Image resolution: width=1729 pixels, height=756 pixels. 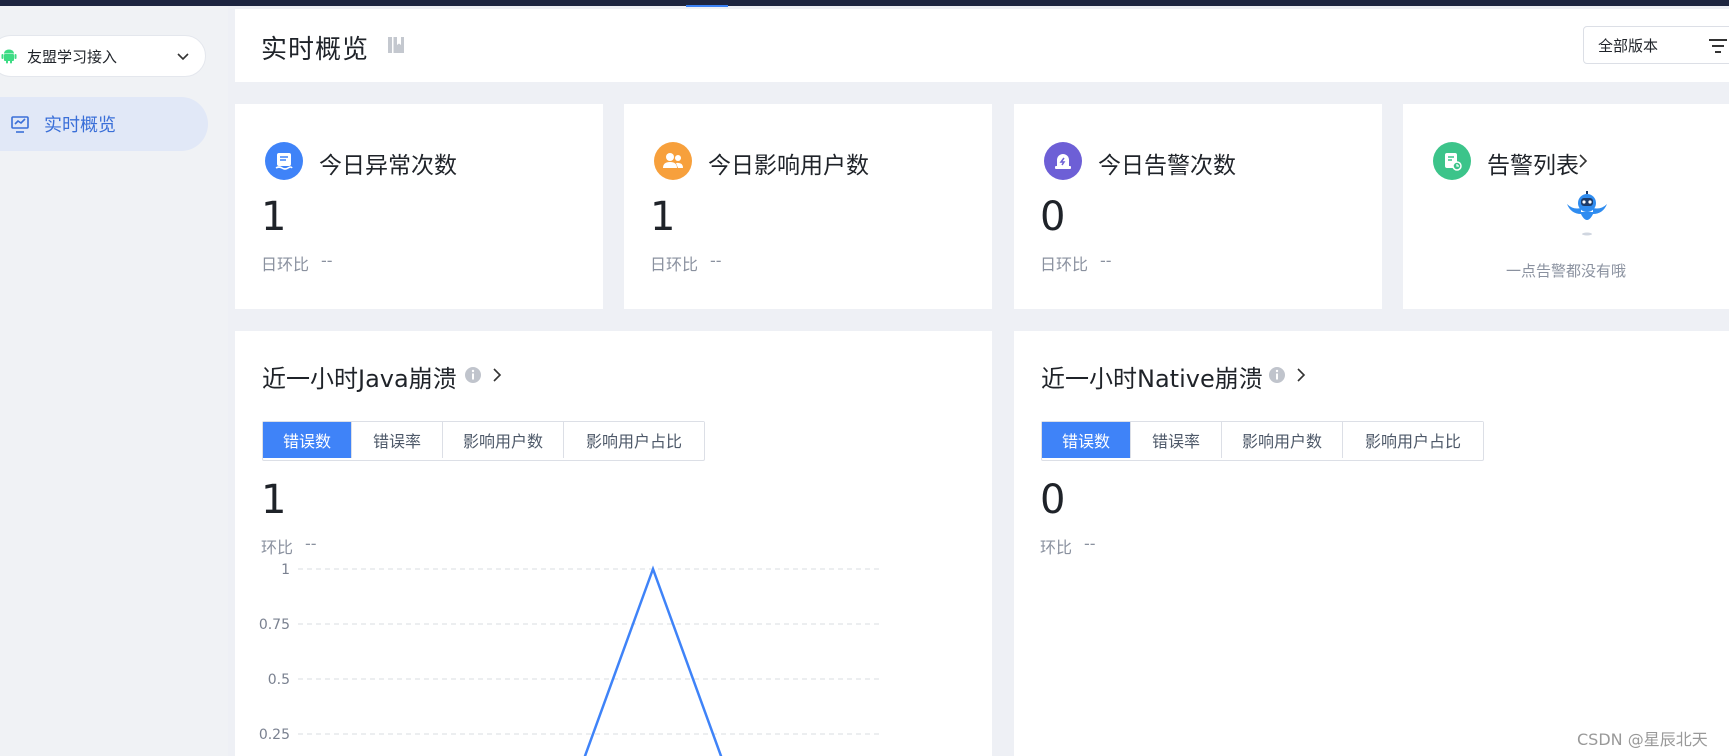 What do you see at coordinates (1566, 206) in the screenshot?
I see `alert-list-card: 告警列表 一点告警都没有哦` at bounding box center [1566, 206].